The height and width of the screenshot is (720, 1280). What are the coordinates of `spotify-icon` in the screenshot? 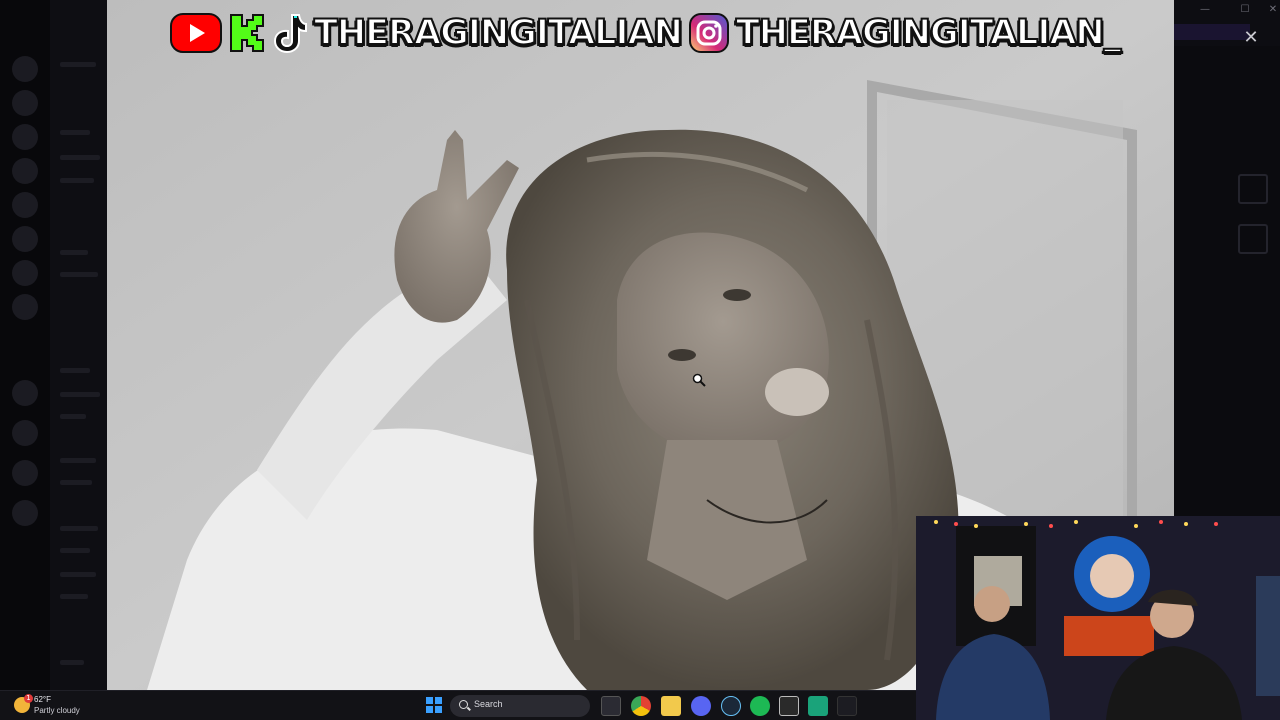 It's located at (760, 706).